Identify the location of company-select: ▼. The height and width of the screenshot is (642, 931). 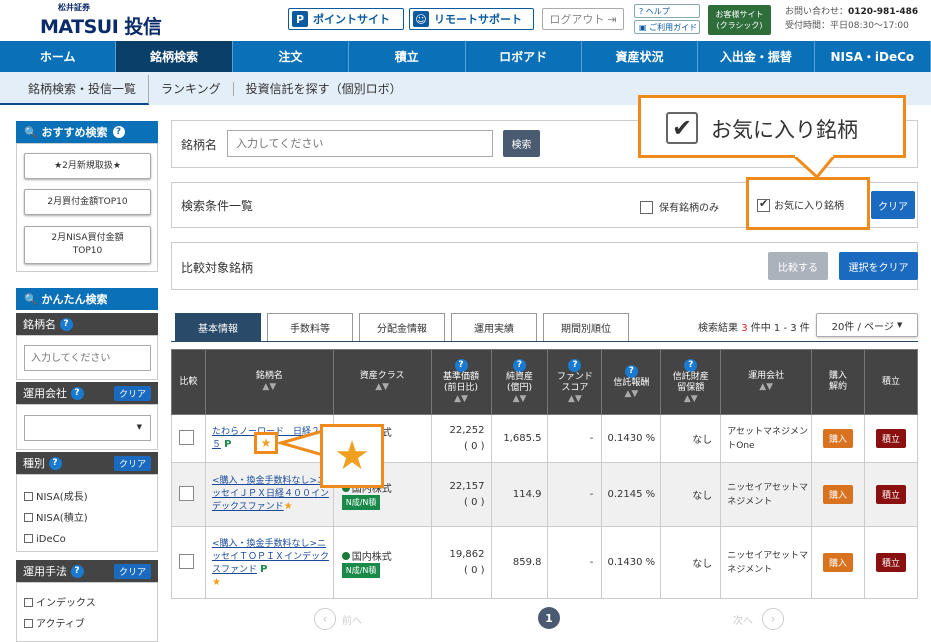
(87, 428).